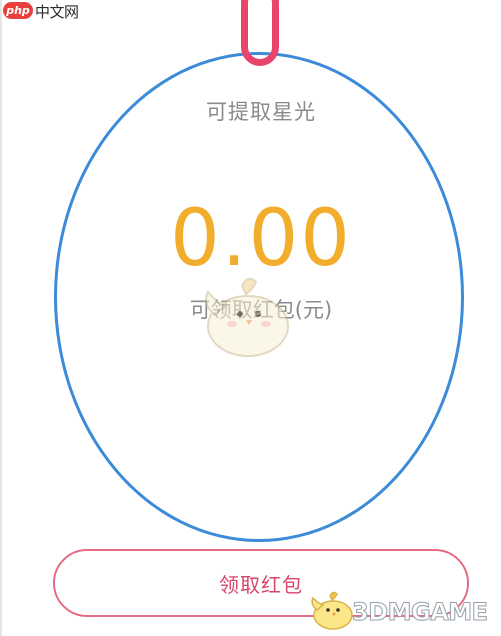 This screenshot has height=636, width=501. I want to click on php-badge: php, so click(18, 10).